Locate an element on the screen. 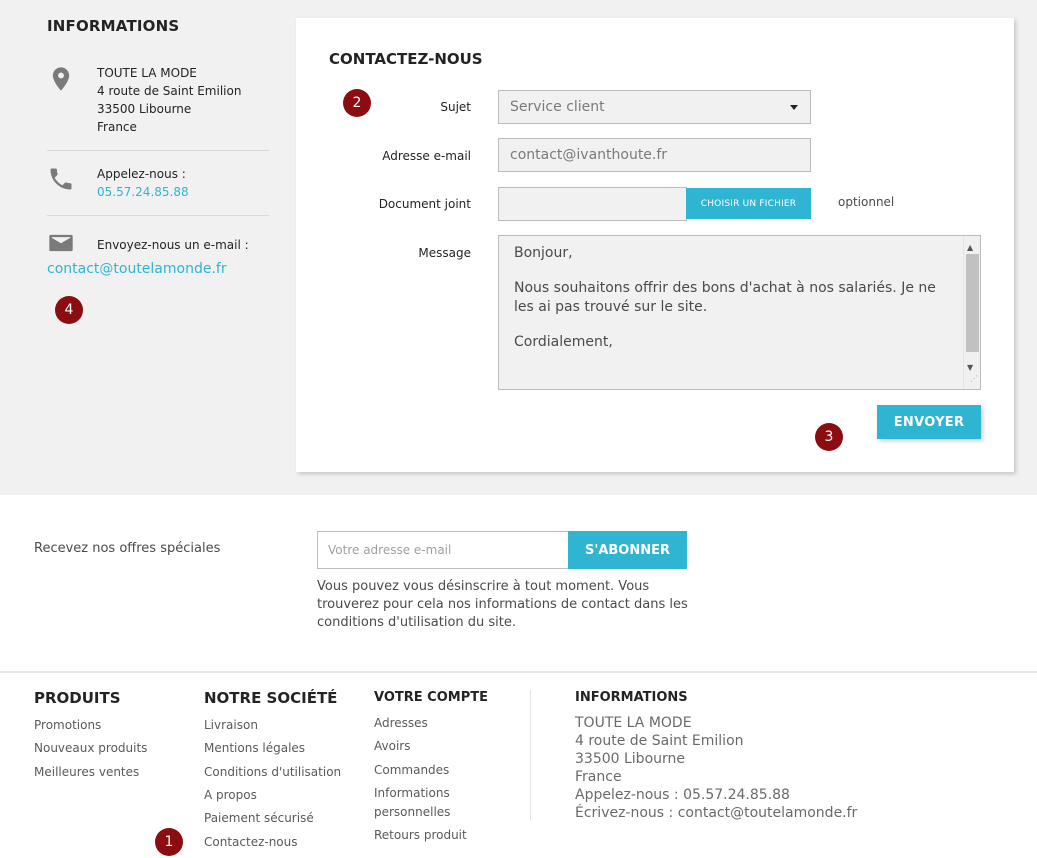  attachment-field is located at coordinates (592, 204).